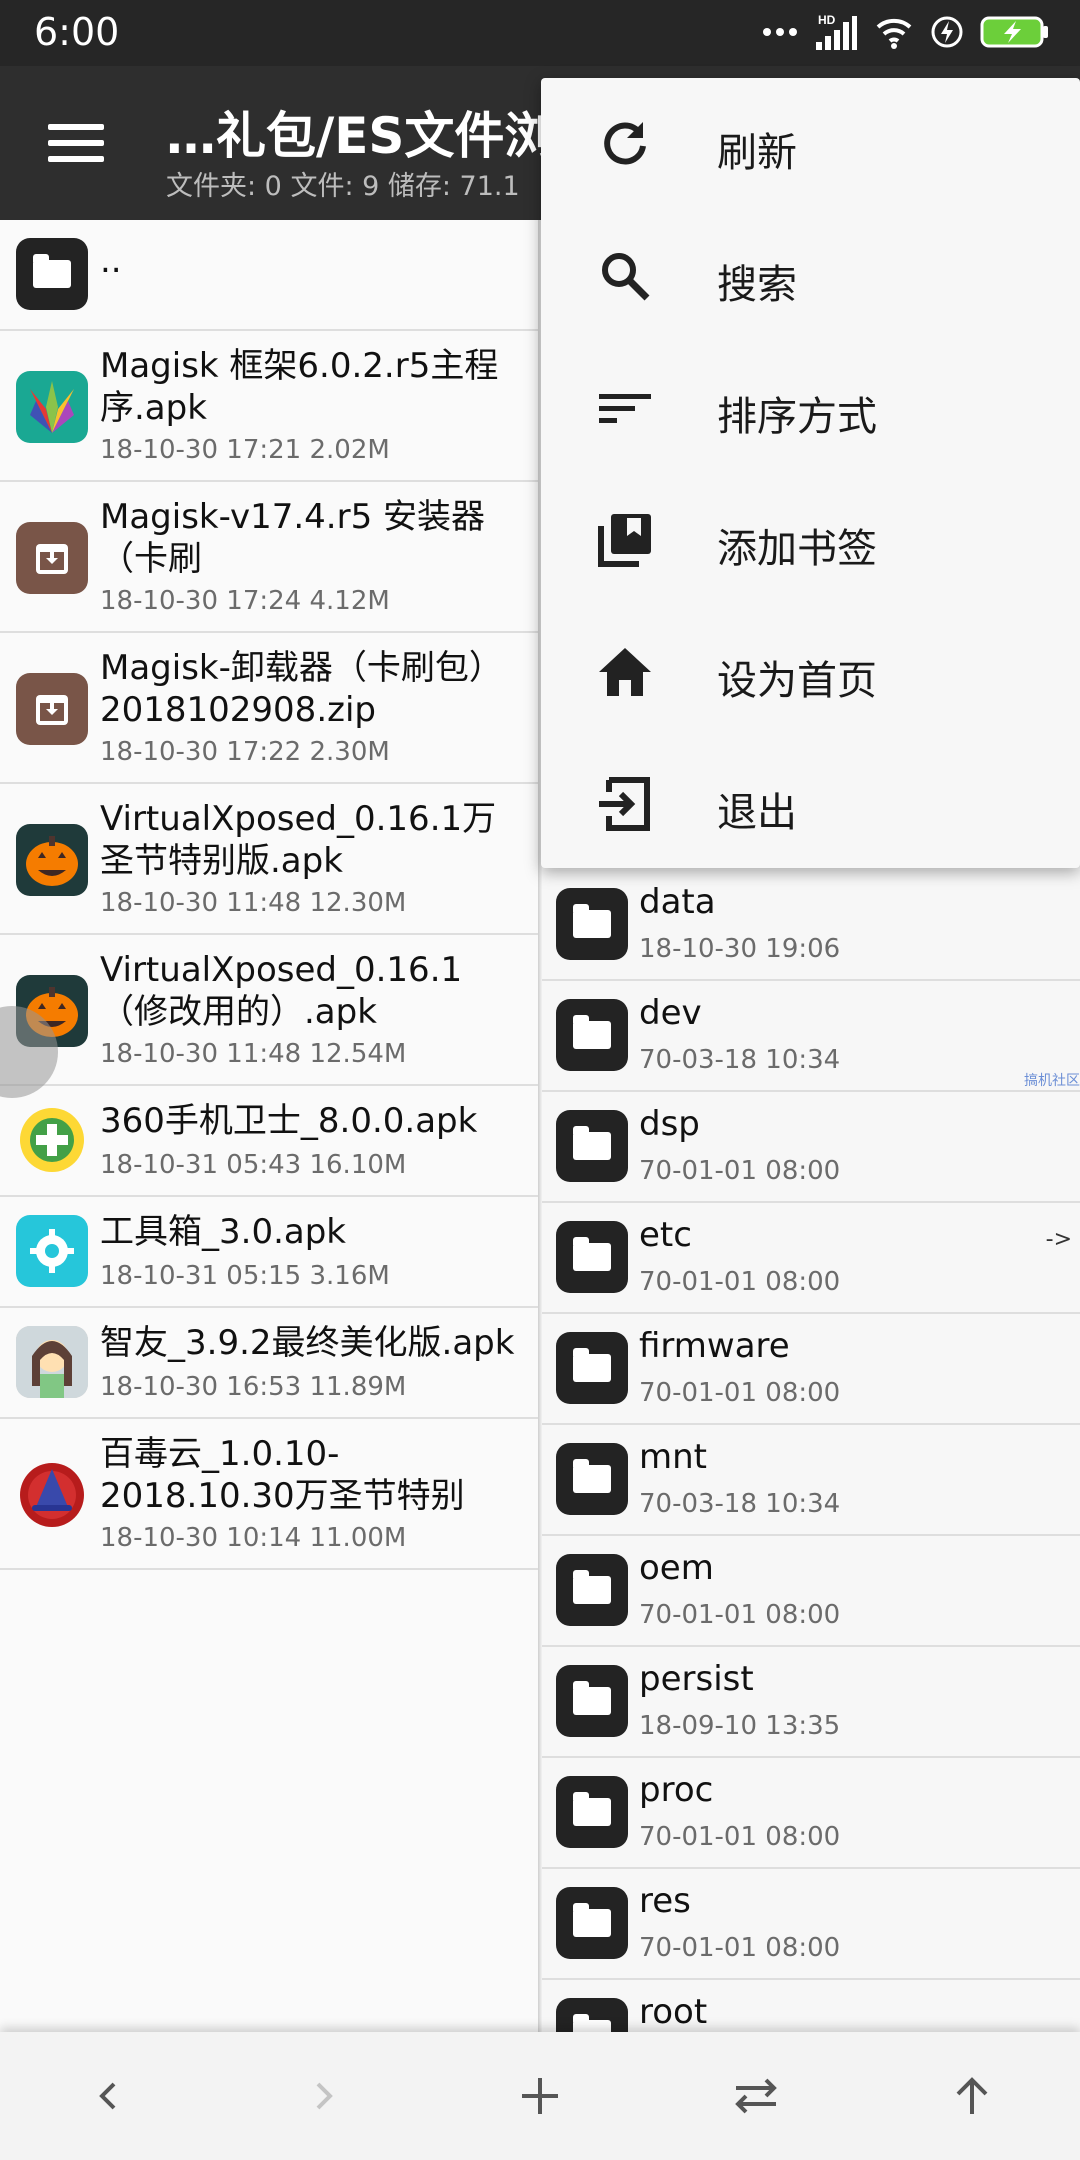  Describe the element at coordinates (52, 407) in the screenshot. I see `magisk-app-icon` at that location.